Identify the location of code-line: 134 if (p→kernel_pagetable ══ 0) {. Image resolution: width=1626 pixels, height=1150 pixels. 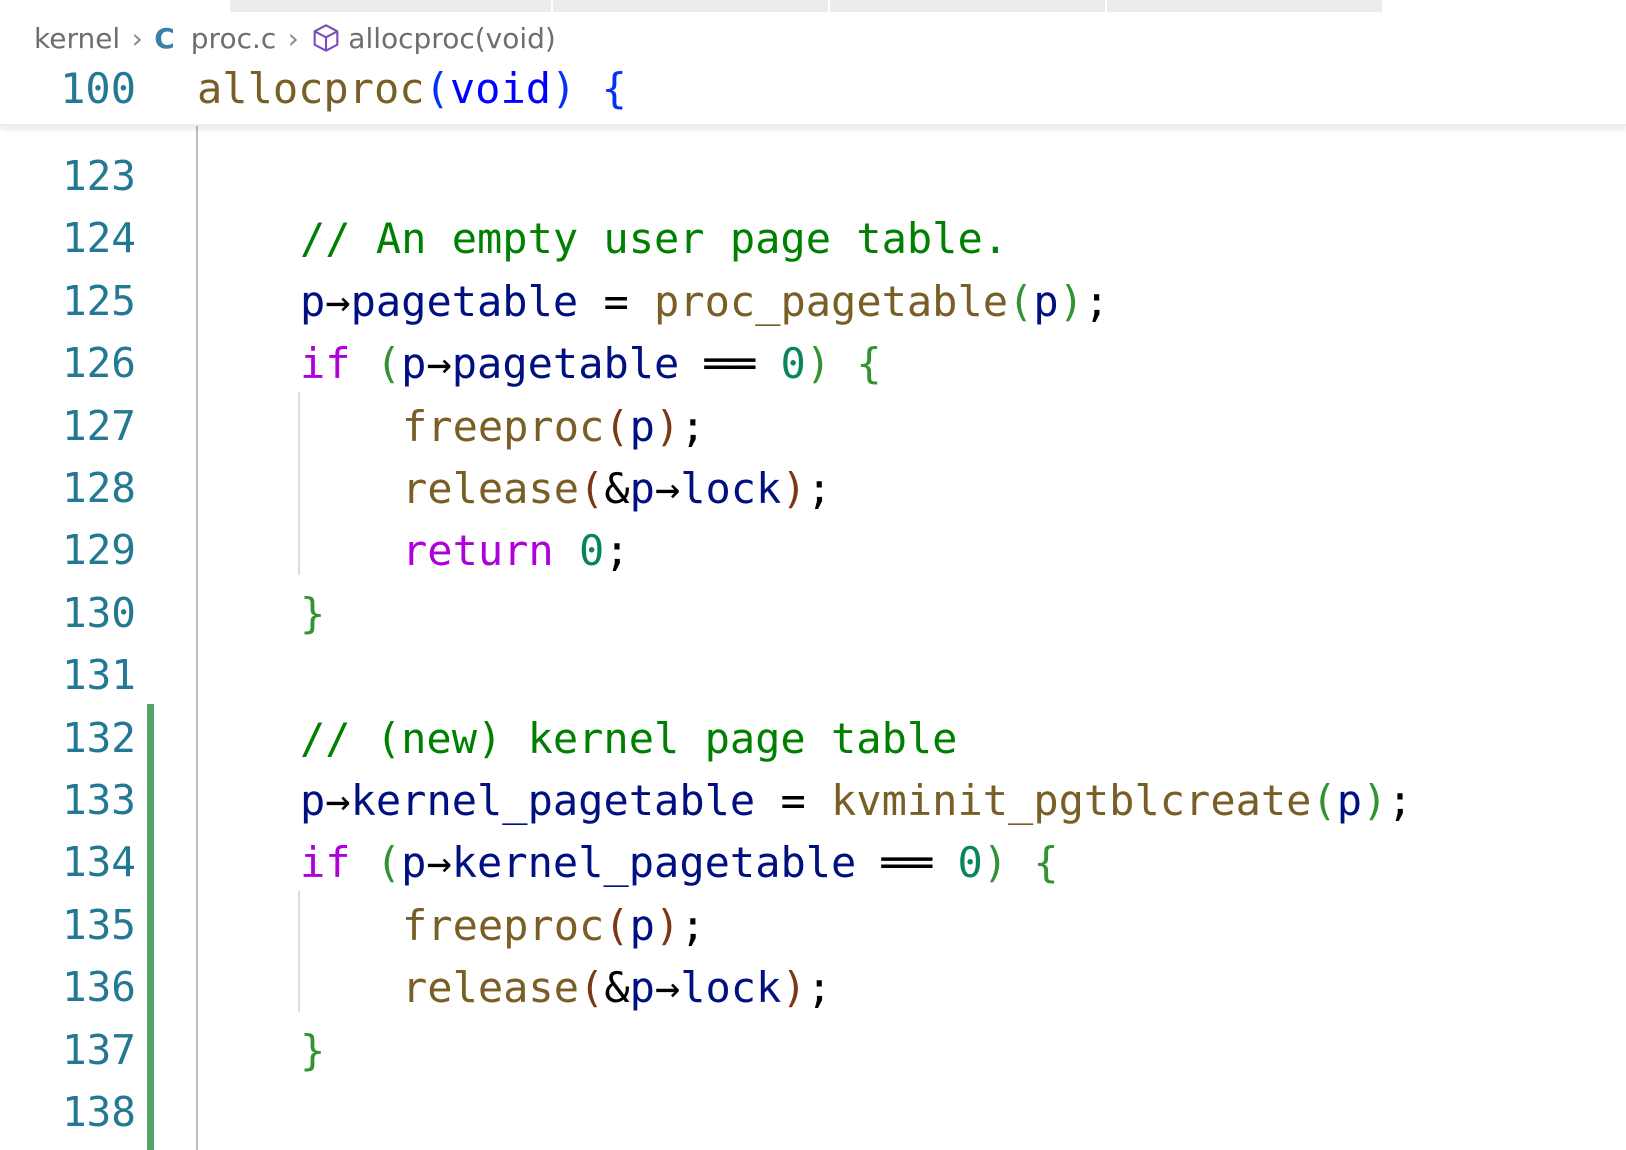
(813, 861).